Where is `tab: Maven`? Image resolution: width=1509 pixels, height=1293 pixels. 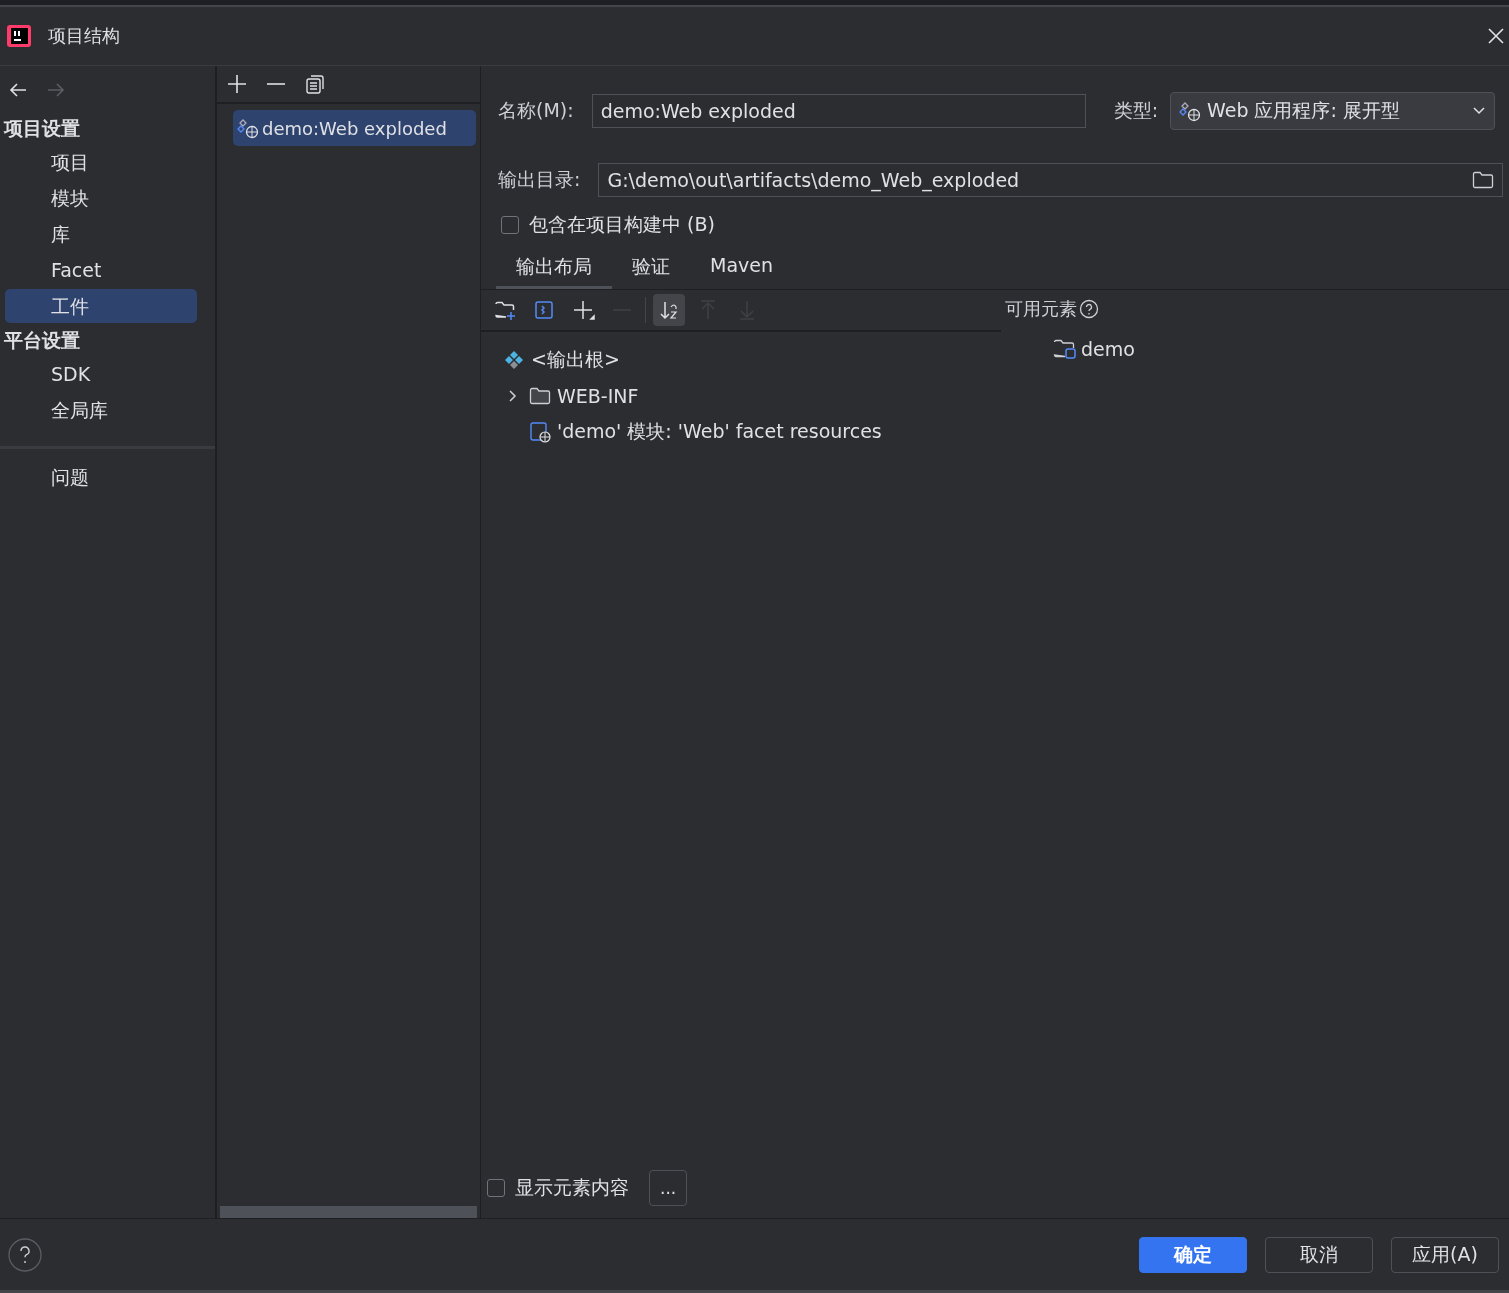
tab: Maven is located at coordinates (741, 269).